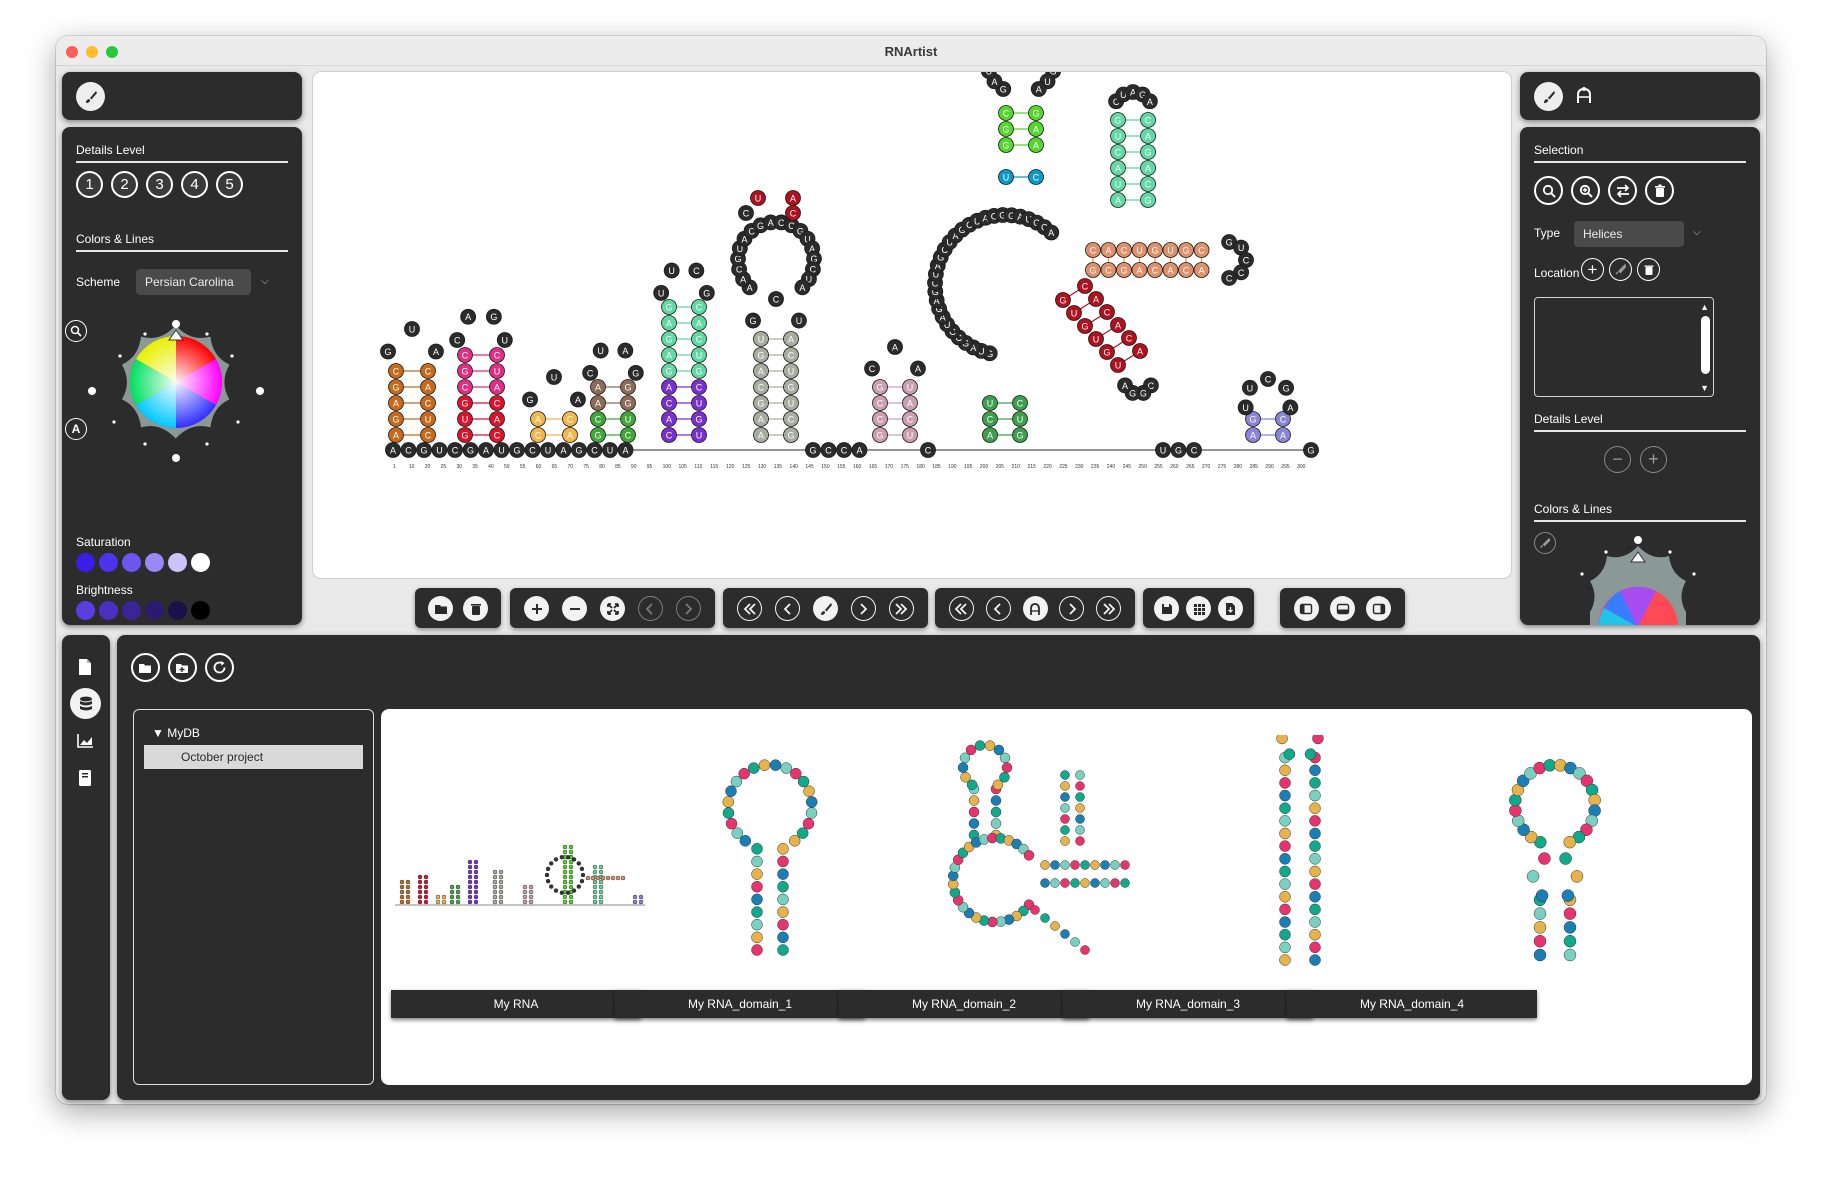 The height and width of the screenshot is (1180, 1822). What do you see at coordinates (1639, 578) in the screenshot?
I see `color-wheel-widget` at bounding box center [1639, 578].